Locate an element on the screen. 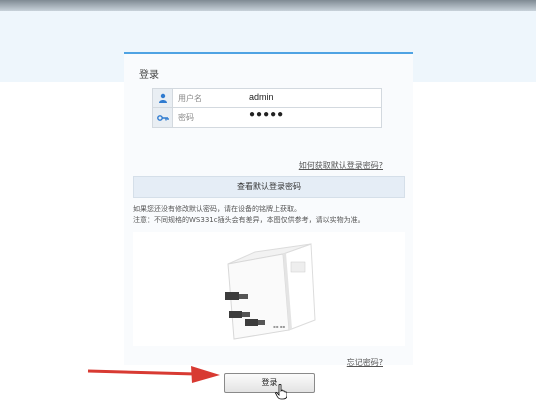 The image size is (536, 415). panel-title: 登录 is located at coordinates (149, 75).